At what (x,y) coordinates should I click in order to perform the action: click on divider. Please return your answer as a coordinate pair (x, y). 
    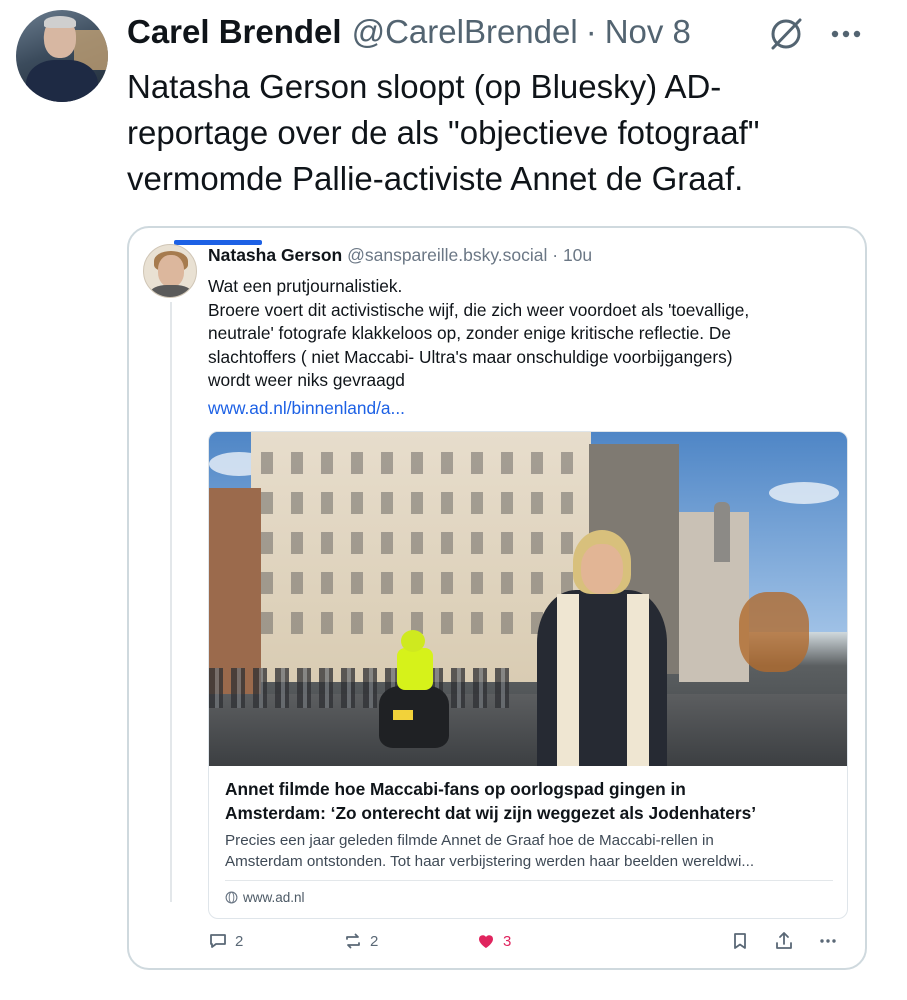
    Looking at the image, I should click on (529, 880).